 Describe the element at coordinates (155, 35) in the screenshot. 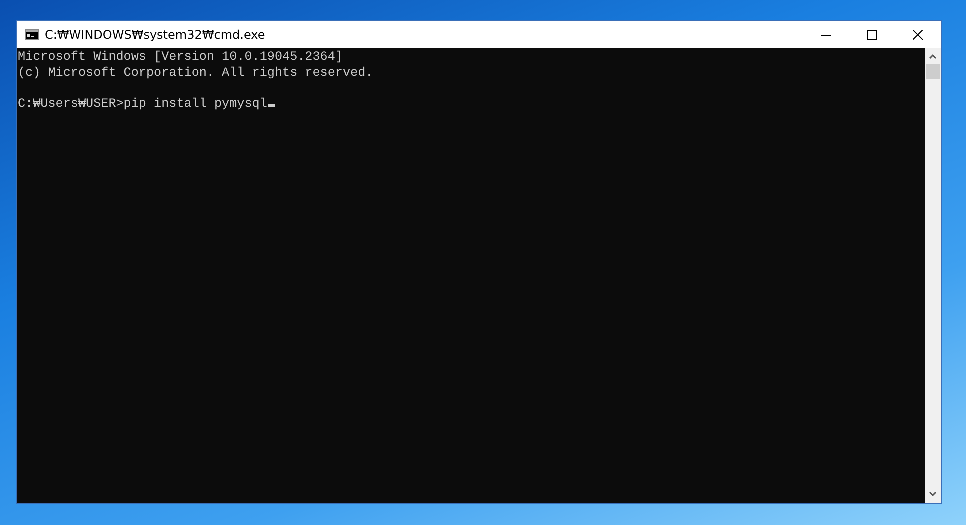

I see `window-title: C:₩WINDOWS₩system32₩cmd.exe` at that location.